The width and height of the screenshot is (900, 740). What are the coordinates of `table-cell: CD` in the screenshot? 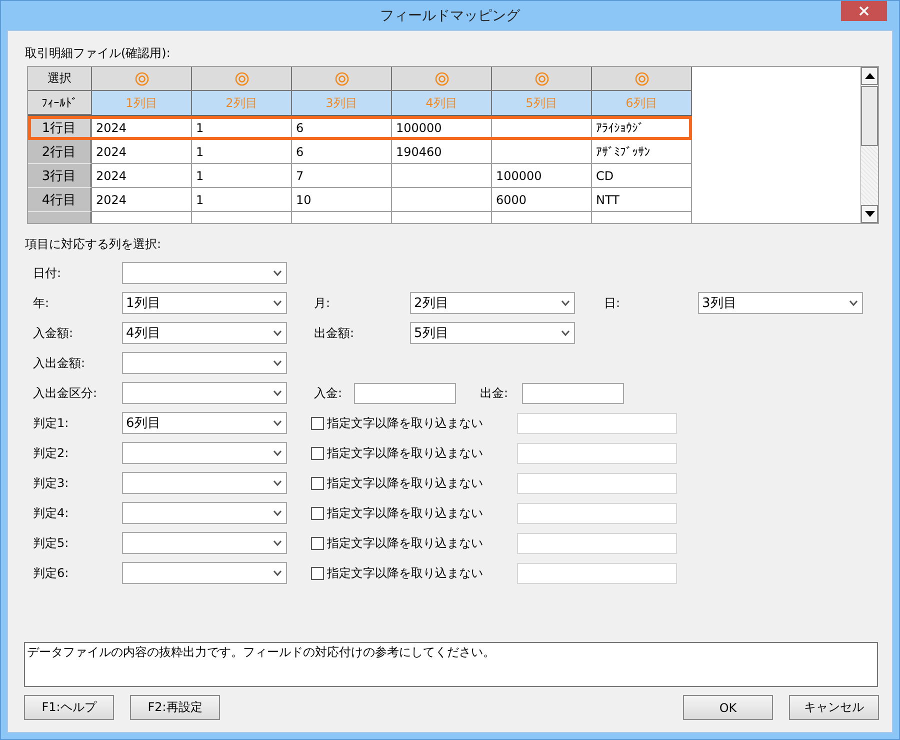 It's located at (642, 176).